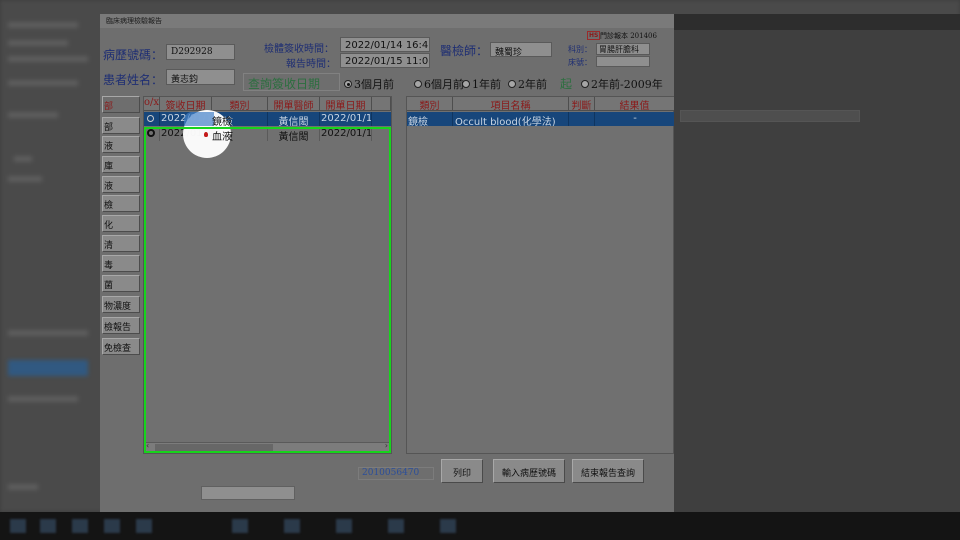 This screenshot has height=540, width=960. What do you see at coordinates (121, 184) in the screenshot?
I see `side-button-5: 液` at bounding box center [121, 184].